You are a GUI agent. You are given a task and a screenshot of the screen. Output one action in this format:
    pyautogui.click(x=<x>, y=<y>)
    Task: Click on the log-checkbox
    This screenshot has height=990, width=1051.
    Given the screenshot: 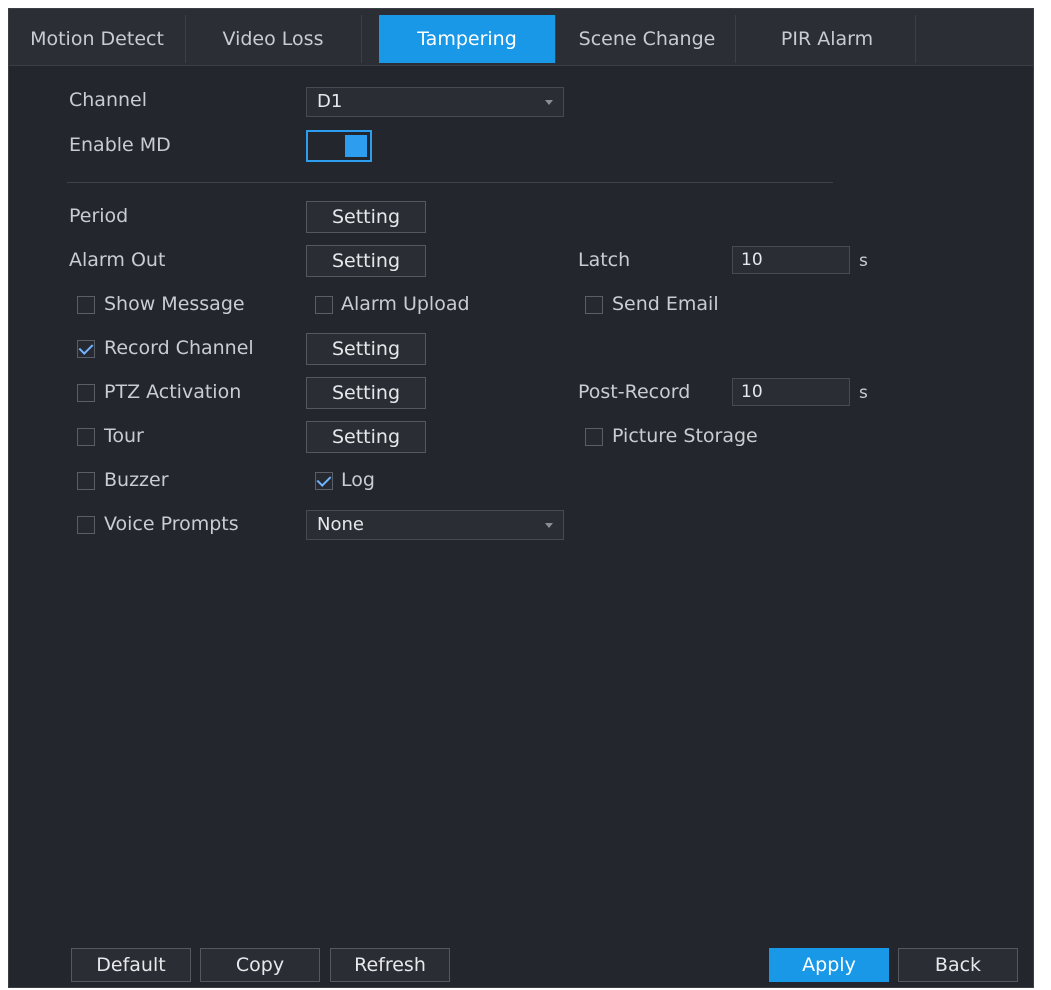 What is the action you would take?
    pyautogui.click(x=324, y=481)
    